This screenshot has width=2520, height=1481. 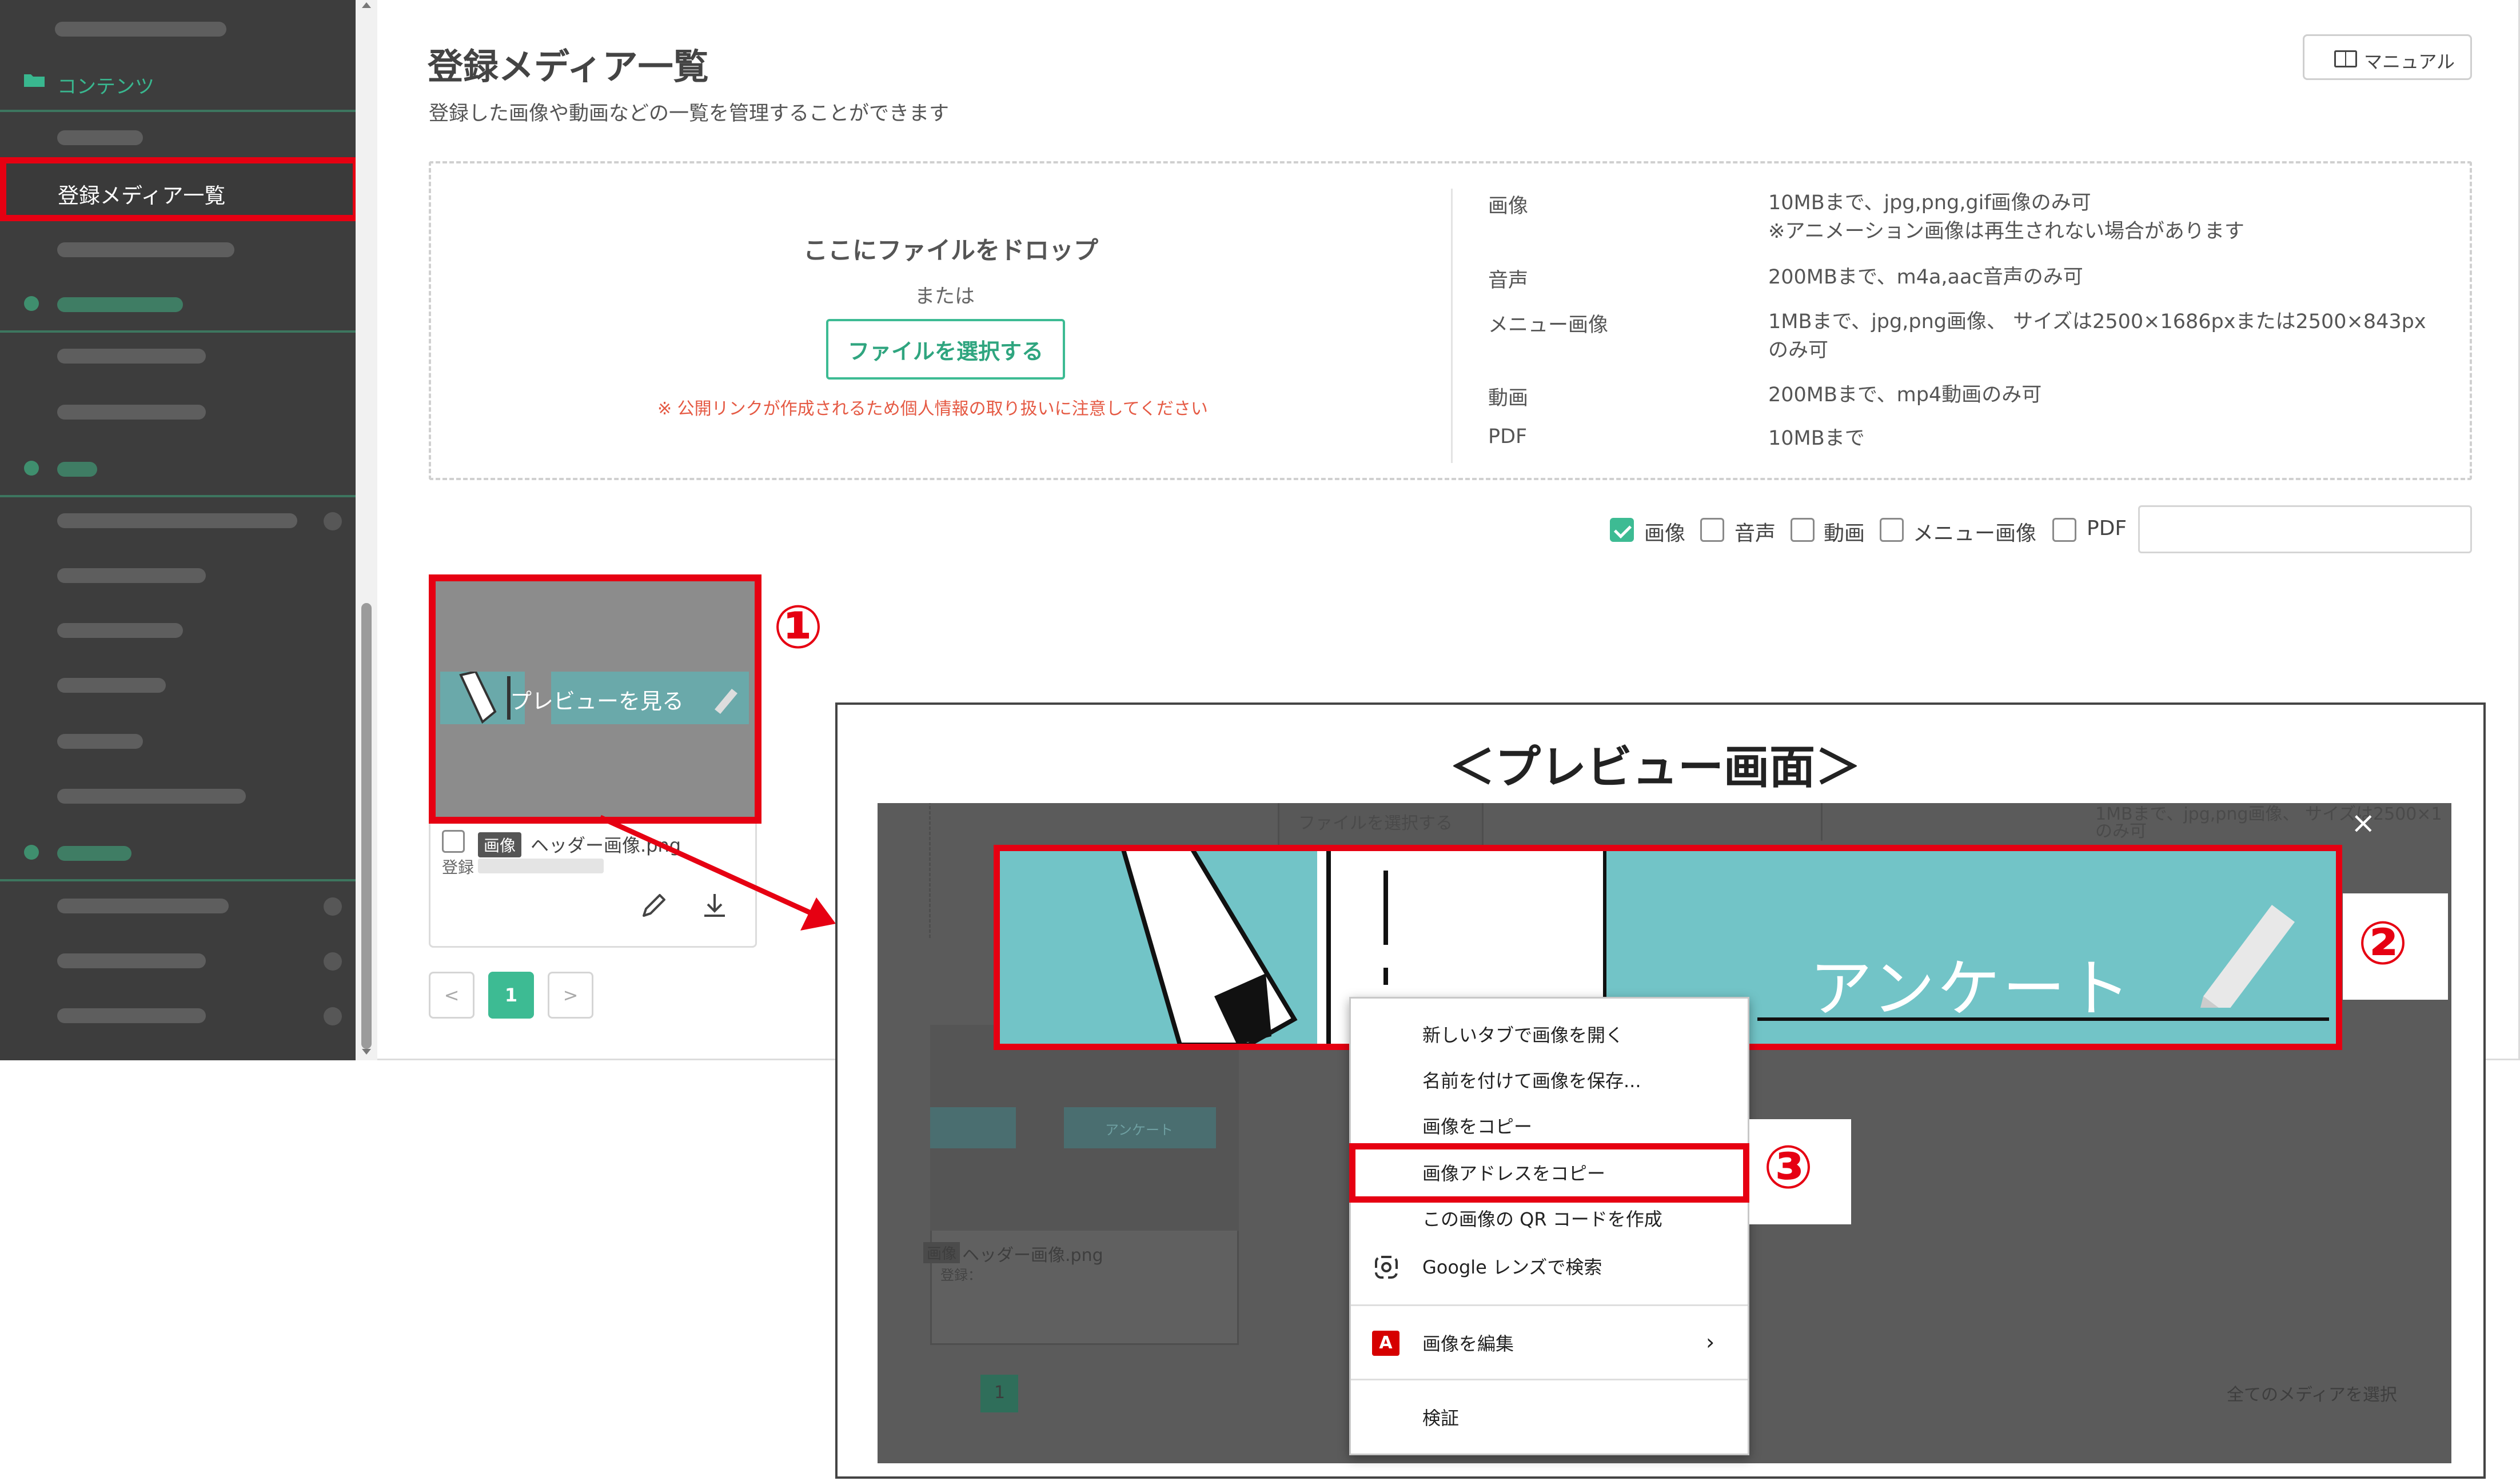 What do you see at coordinates (1892, 530) in the screenshot?
I see `filter-menu-image-checkbox` at bounding box center [1892, 530].